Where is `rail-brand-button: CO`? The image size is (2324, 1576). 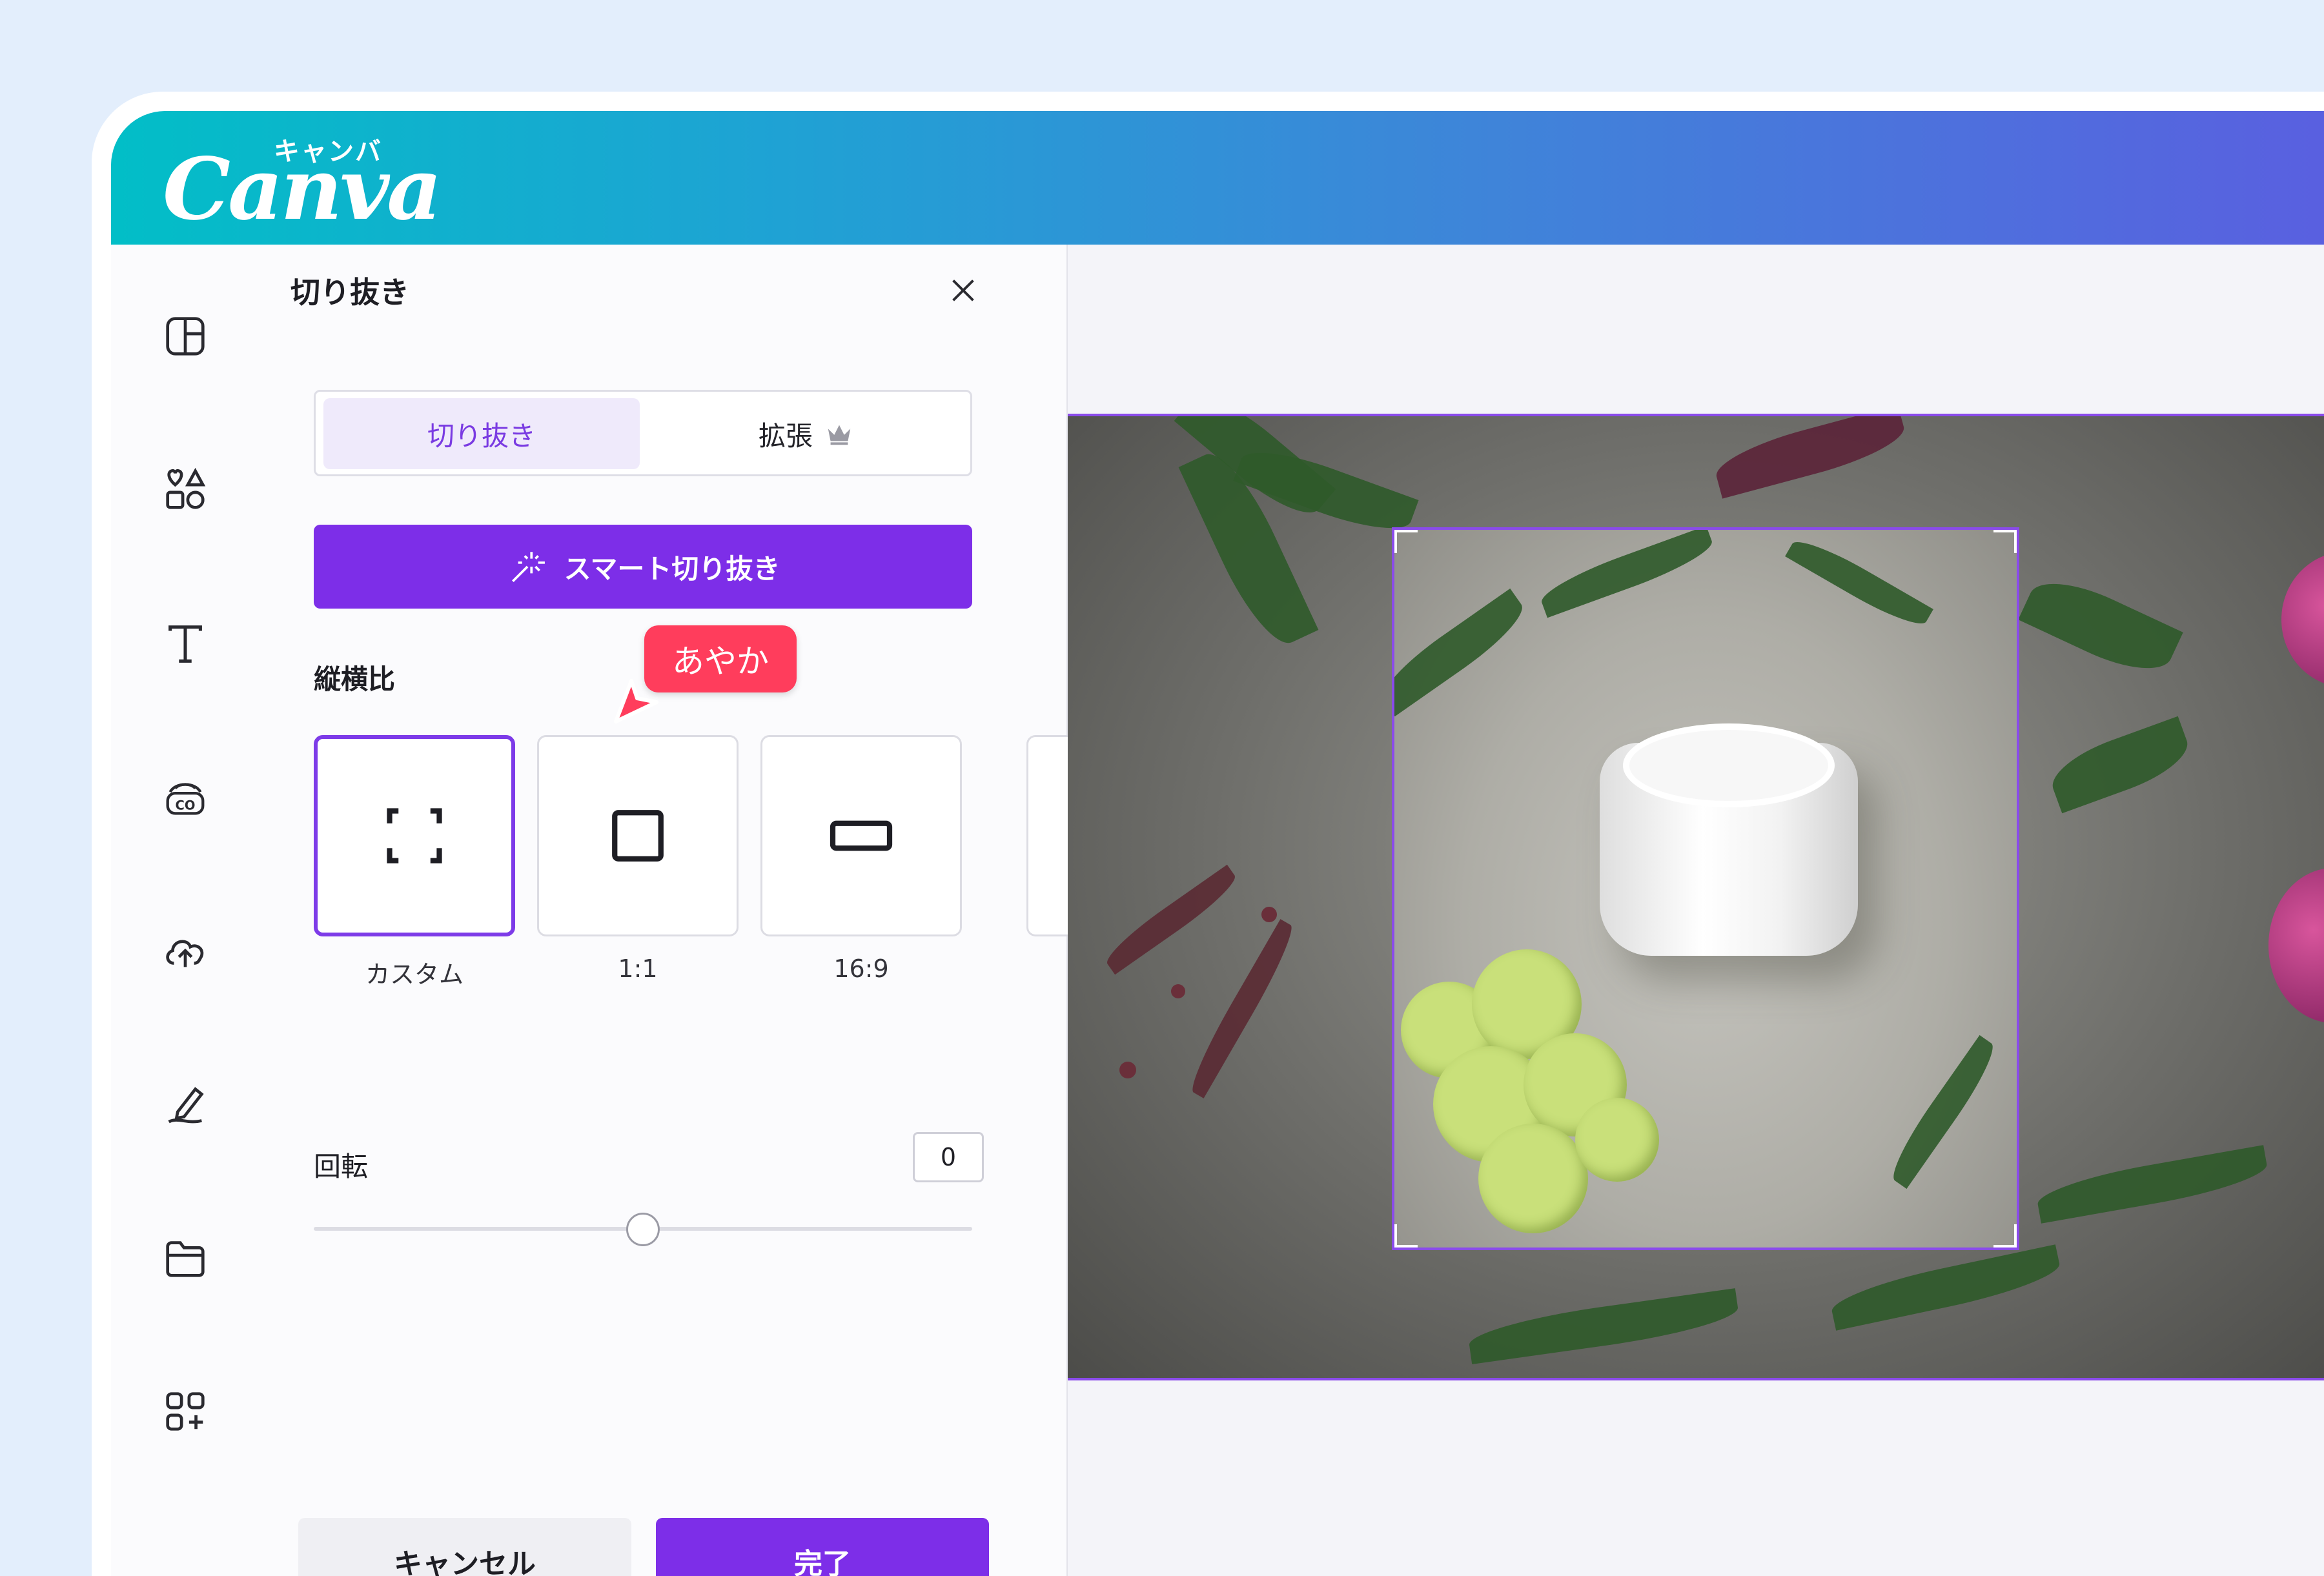 rail-brand-button: CO is located at coordinates (185, 797).